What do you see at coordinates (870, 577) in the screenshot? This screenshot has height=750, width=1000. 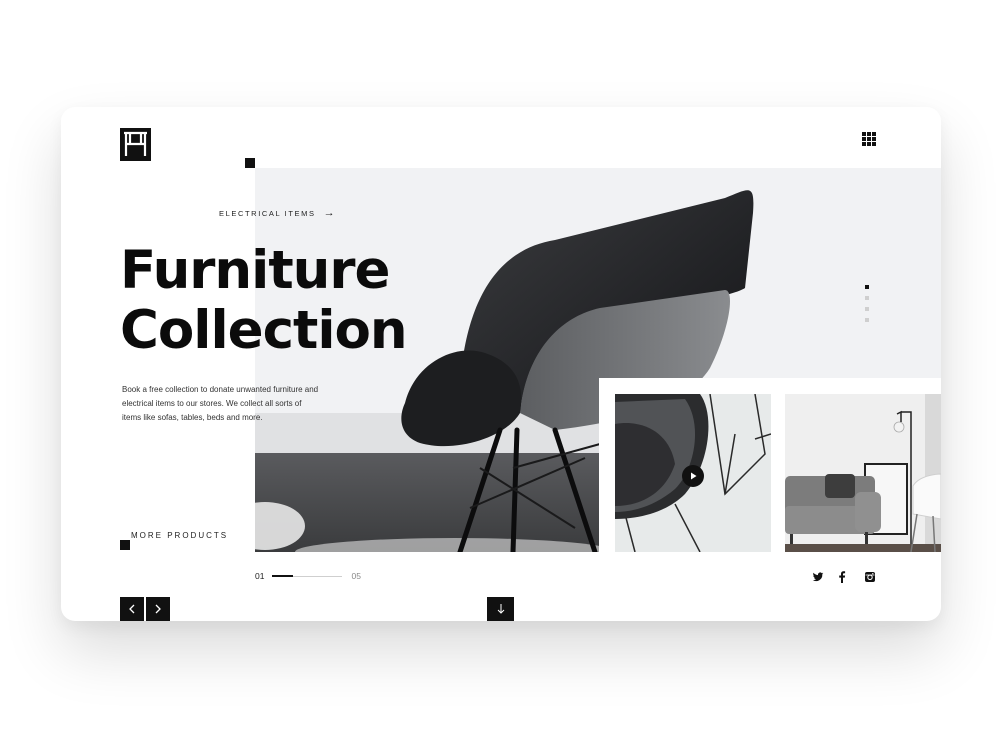 I see `instagram-icon` at bounding box center [870, 577].